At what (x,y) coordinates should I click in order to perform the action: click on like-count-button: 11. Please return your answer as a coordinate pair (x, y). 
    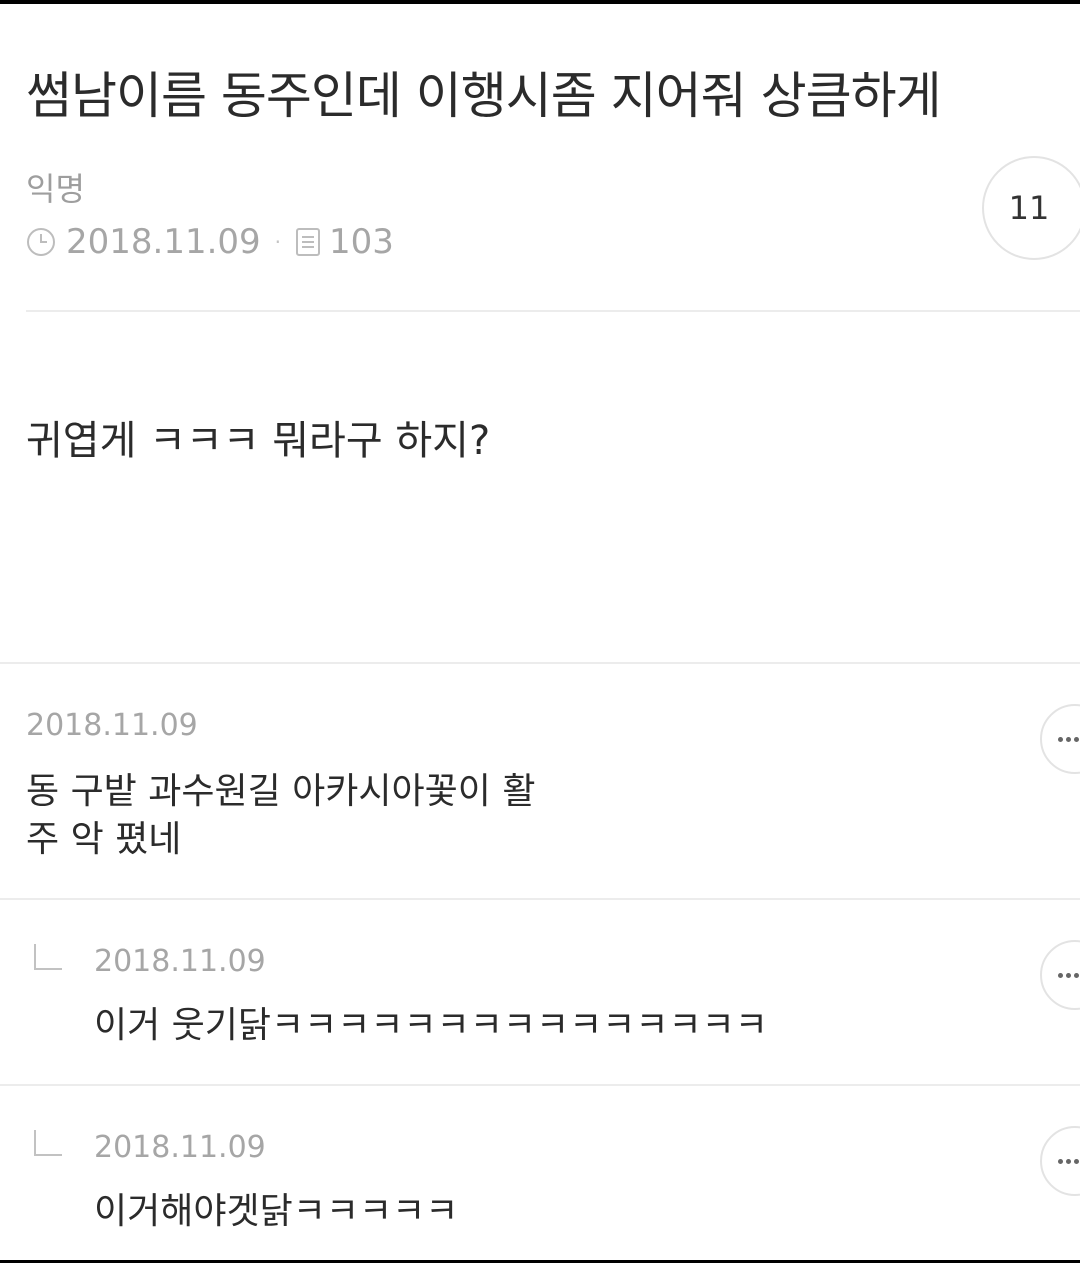
    Looking at the image, I should click on (1031, 208).